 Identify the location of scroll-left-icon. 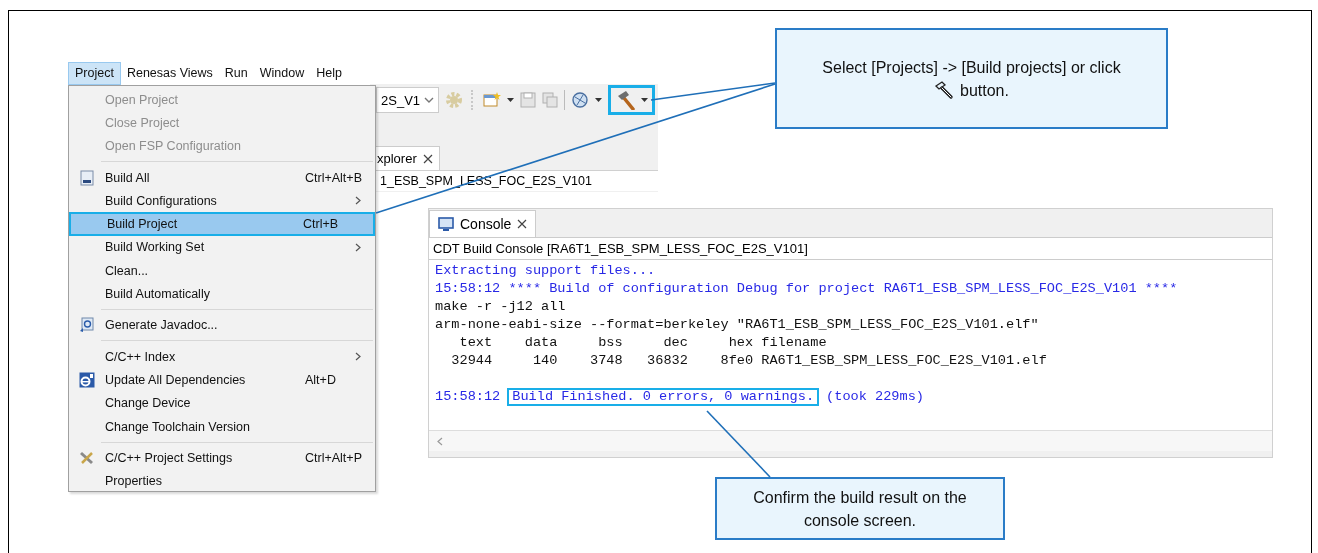
(440, 441).